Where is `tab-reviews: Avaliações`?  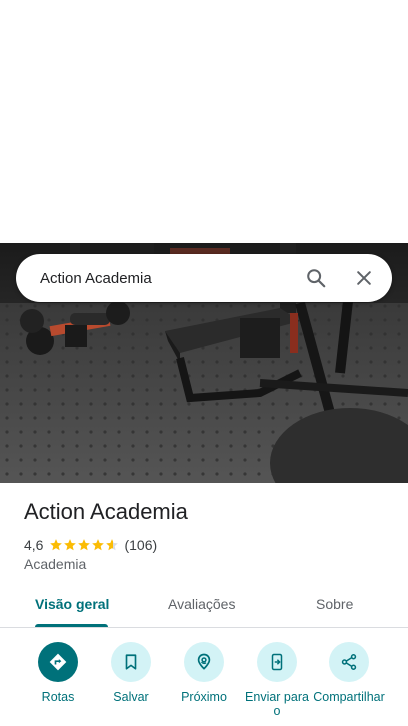 tab-reviews: Avaliações is located at coordinates (201, 604).